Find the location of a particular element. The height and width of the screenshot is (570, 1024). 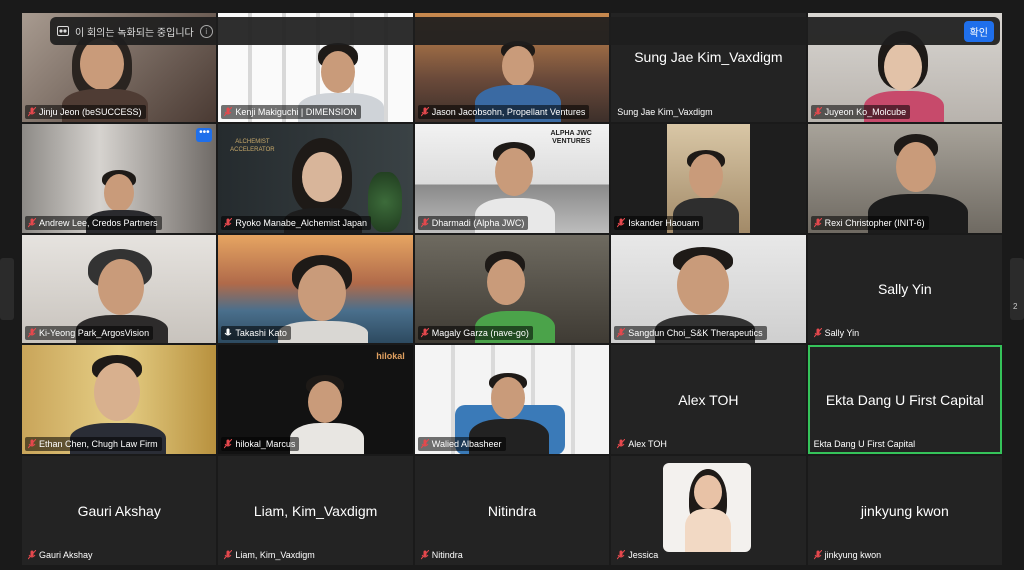

name-label: Takashi Kato is located at coordinates (256, 333).